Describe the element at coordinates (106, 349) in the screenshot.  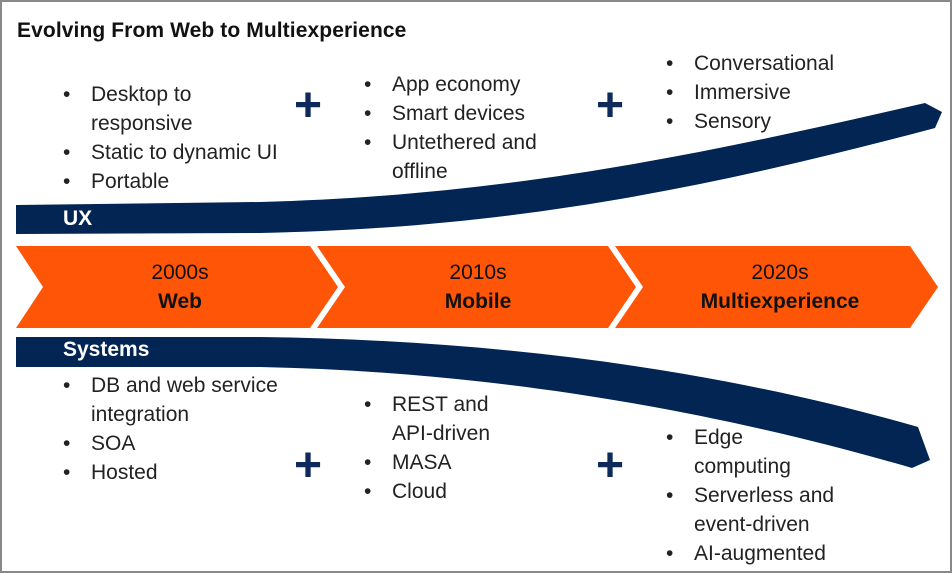
I see `systems-label: Systems` at that location.